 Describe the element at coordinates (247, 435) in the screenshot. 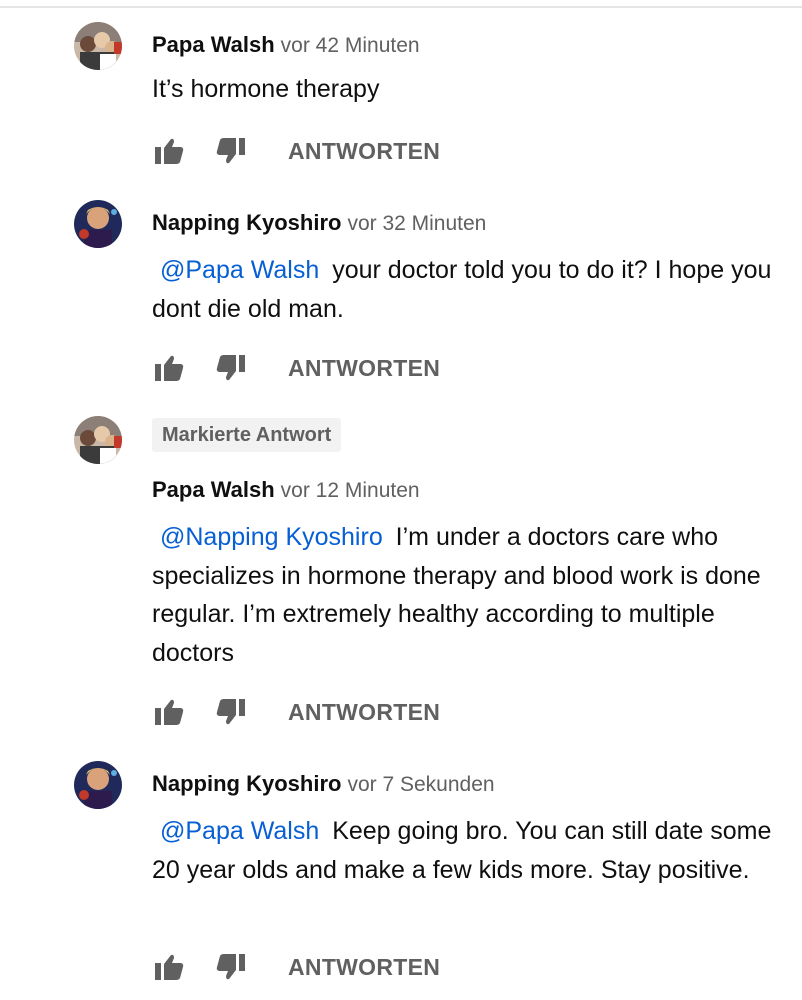

I see `highlighted-reply-badge: Markierte Antwort` at that location.